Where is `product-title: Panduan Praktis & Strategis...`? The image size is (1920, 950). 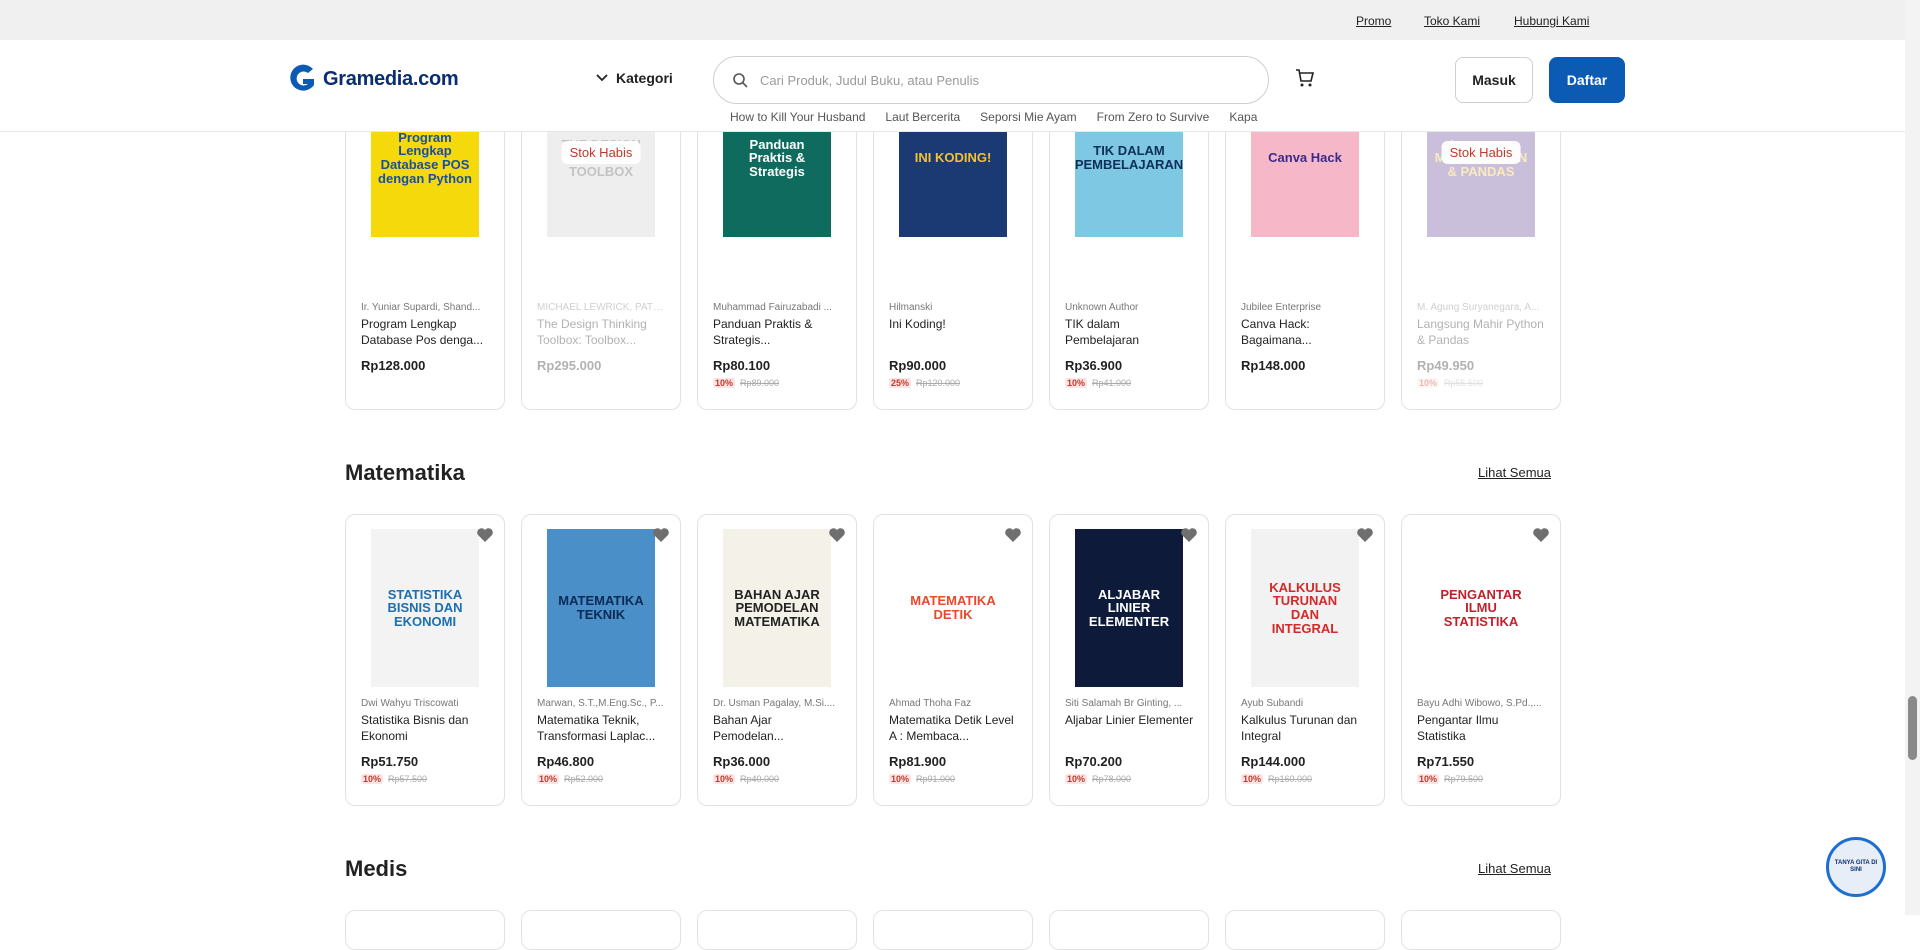
product-title: Panduan Praktis & Strategis... is located at coordinates (763, 332).